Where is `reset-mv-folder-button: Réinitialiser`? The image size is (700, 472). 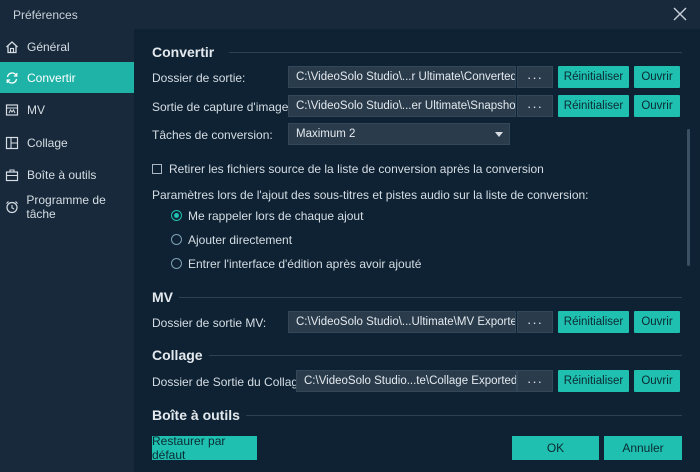
reset-mv-folder-button: Réinitialiser is located at coordinates (593, 322).